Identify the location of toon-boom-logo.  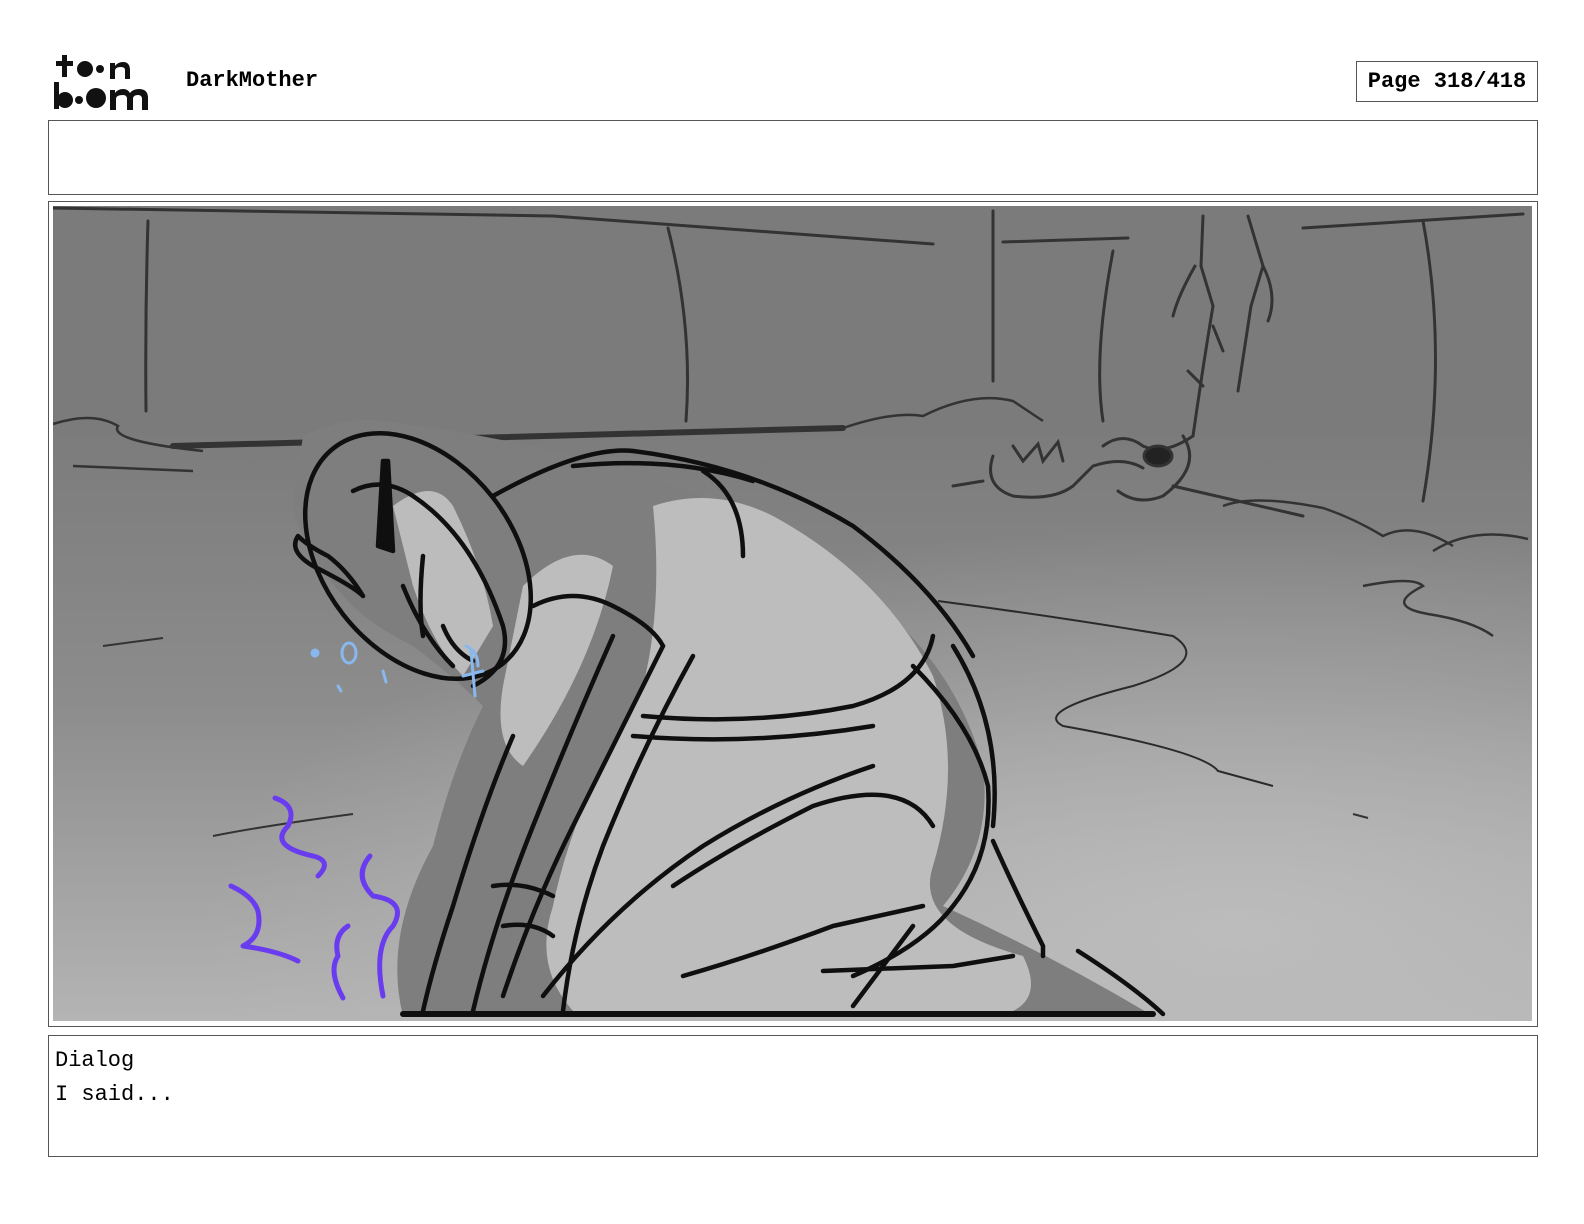
(108, 82).